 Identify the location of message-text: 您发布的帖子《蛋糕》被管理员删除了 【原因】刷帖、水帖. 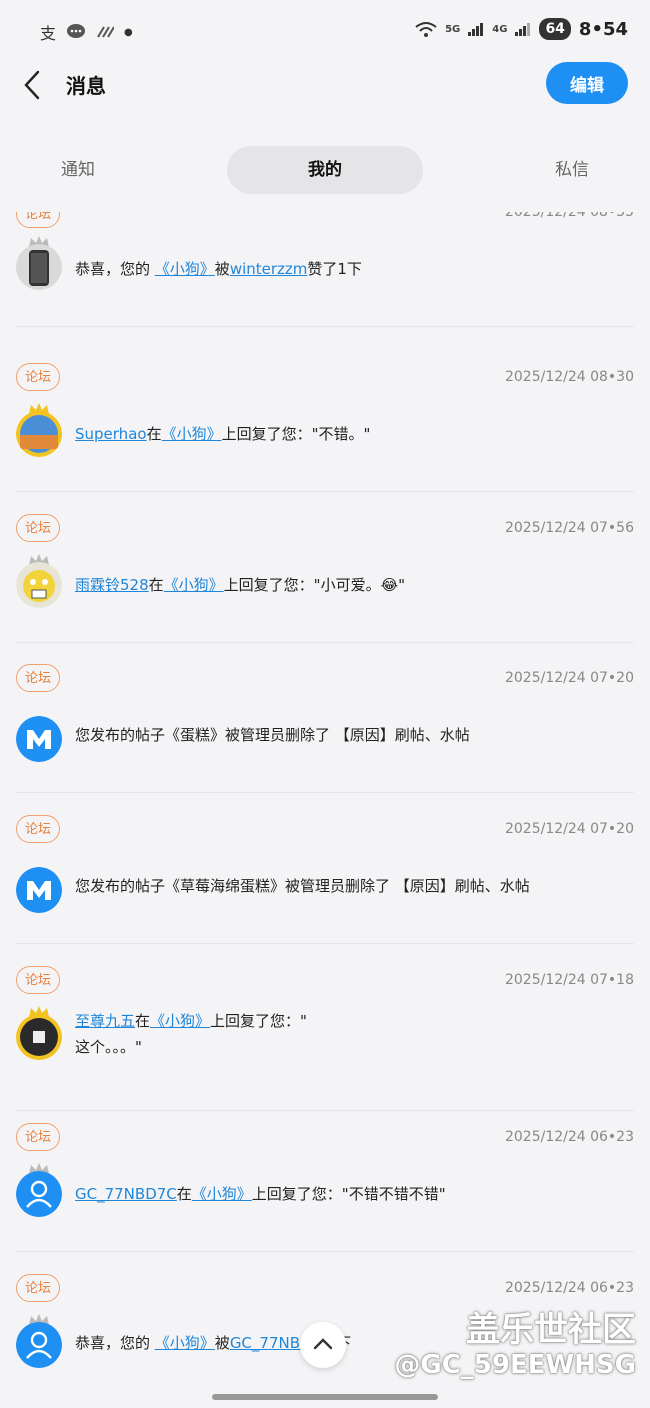
(272, 735).